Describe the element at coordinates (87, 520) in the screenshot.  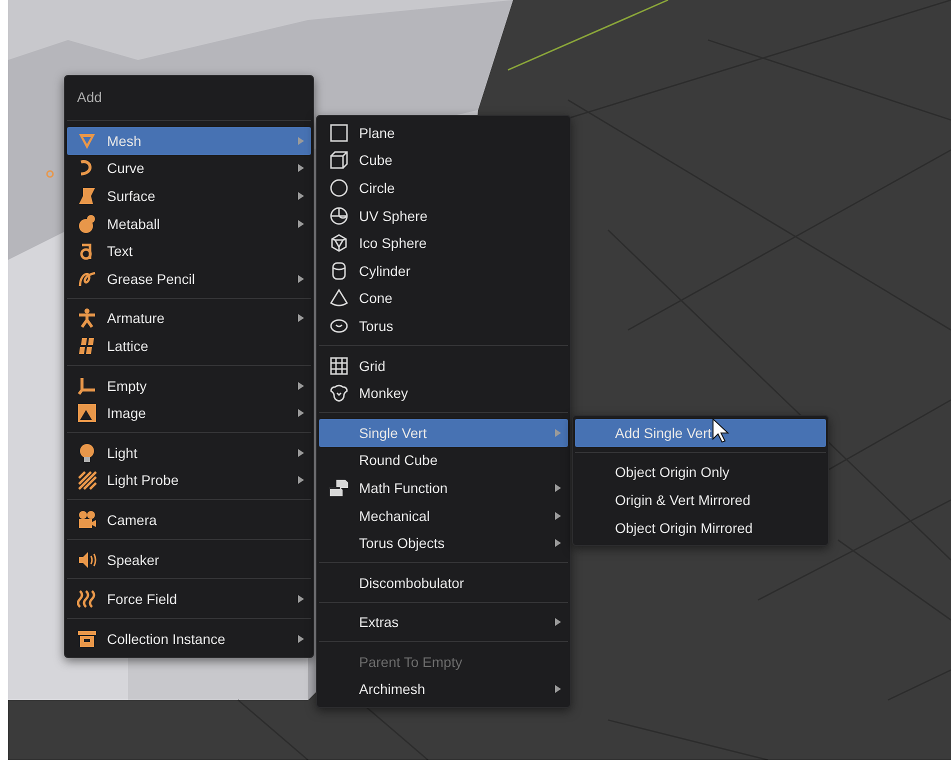
I see `camera-icon` at that location.